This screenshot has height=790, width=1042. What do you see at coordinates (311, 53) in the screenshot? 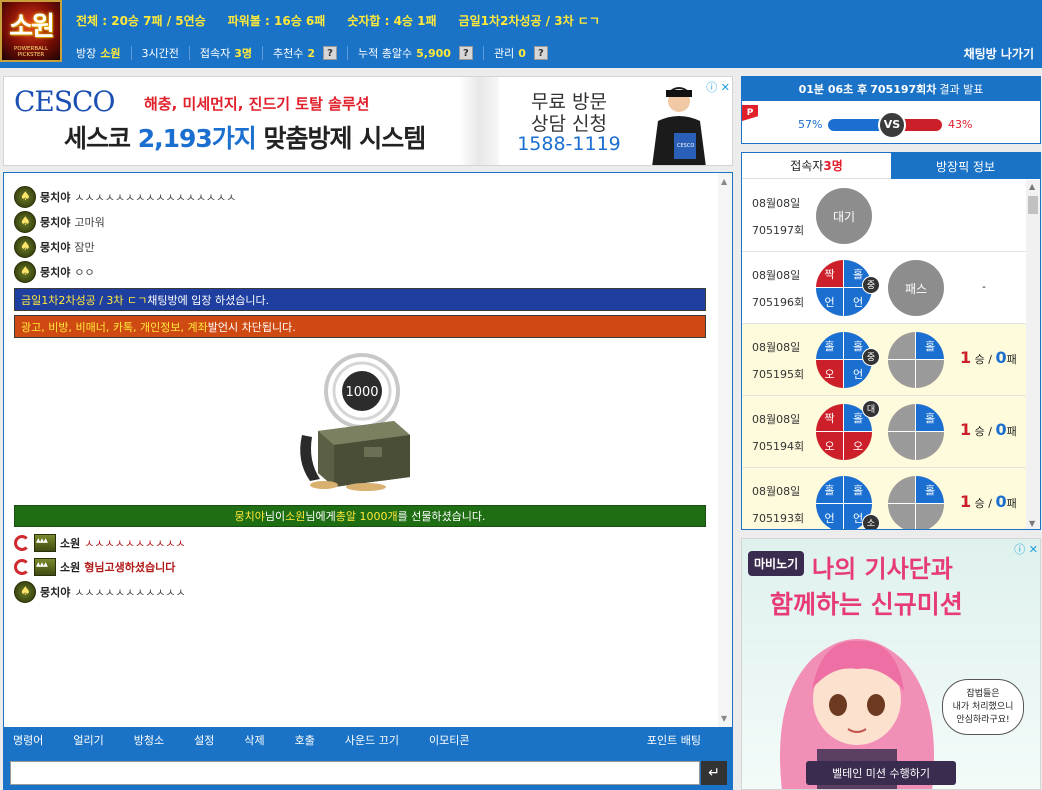
I see `recommend-value: 2` at bounding box center [311, 53].